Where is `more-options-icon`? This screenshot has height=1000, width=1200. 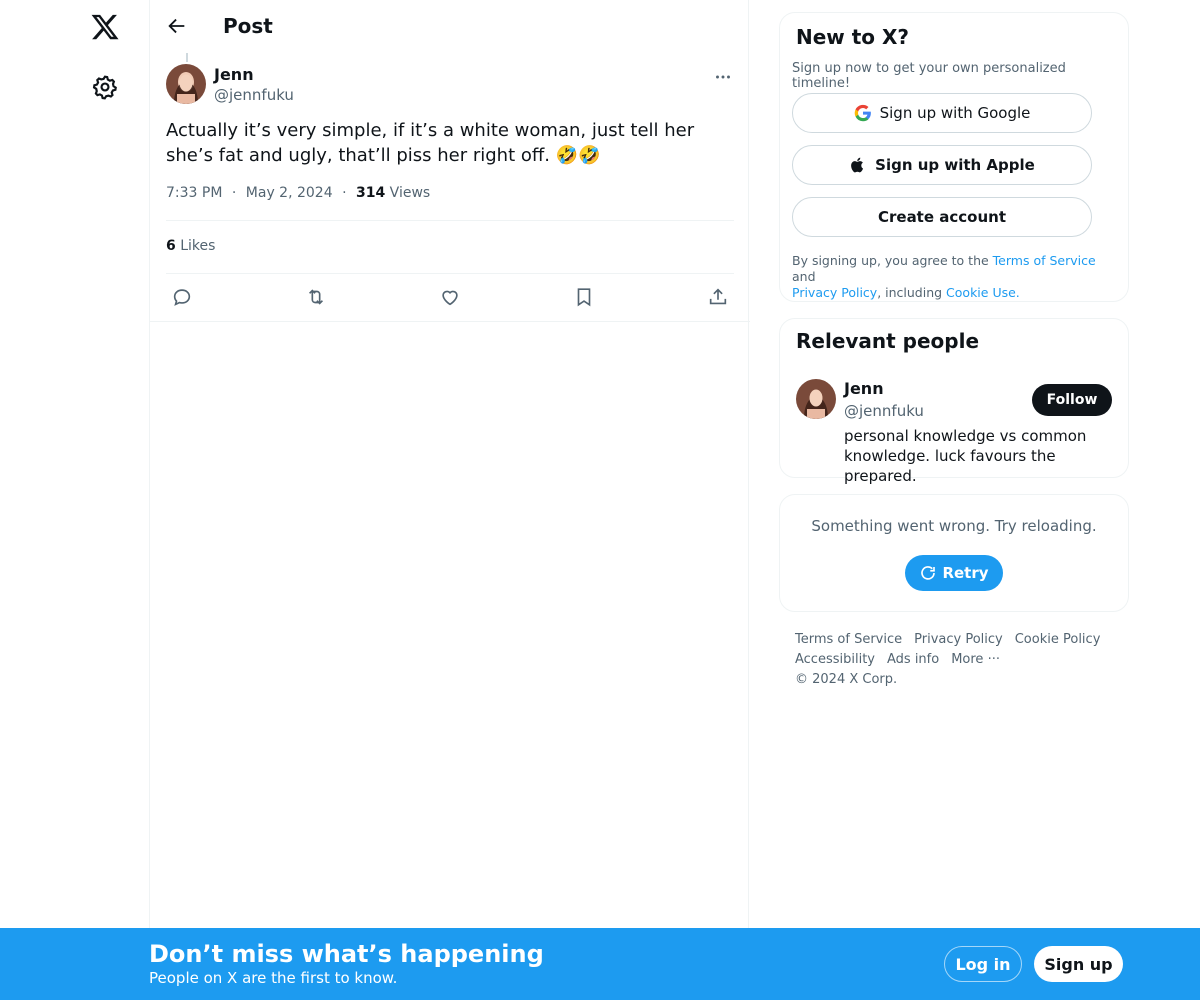
more-options-icon is located at coordinates (723, 77).